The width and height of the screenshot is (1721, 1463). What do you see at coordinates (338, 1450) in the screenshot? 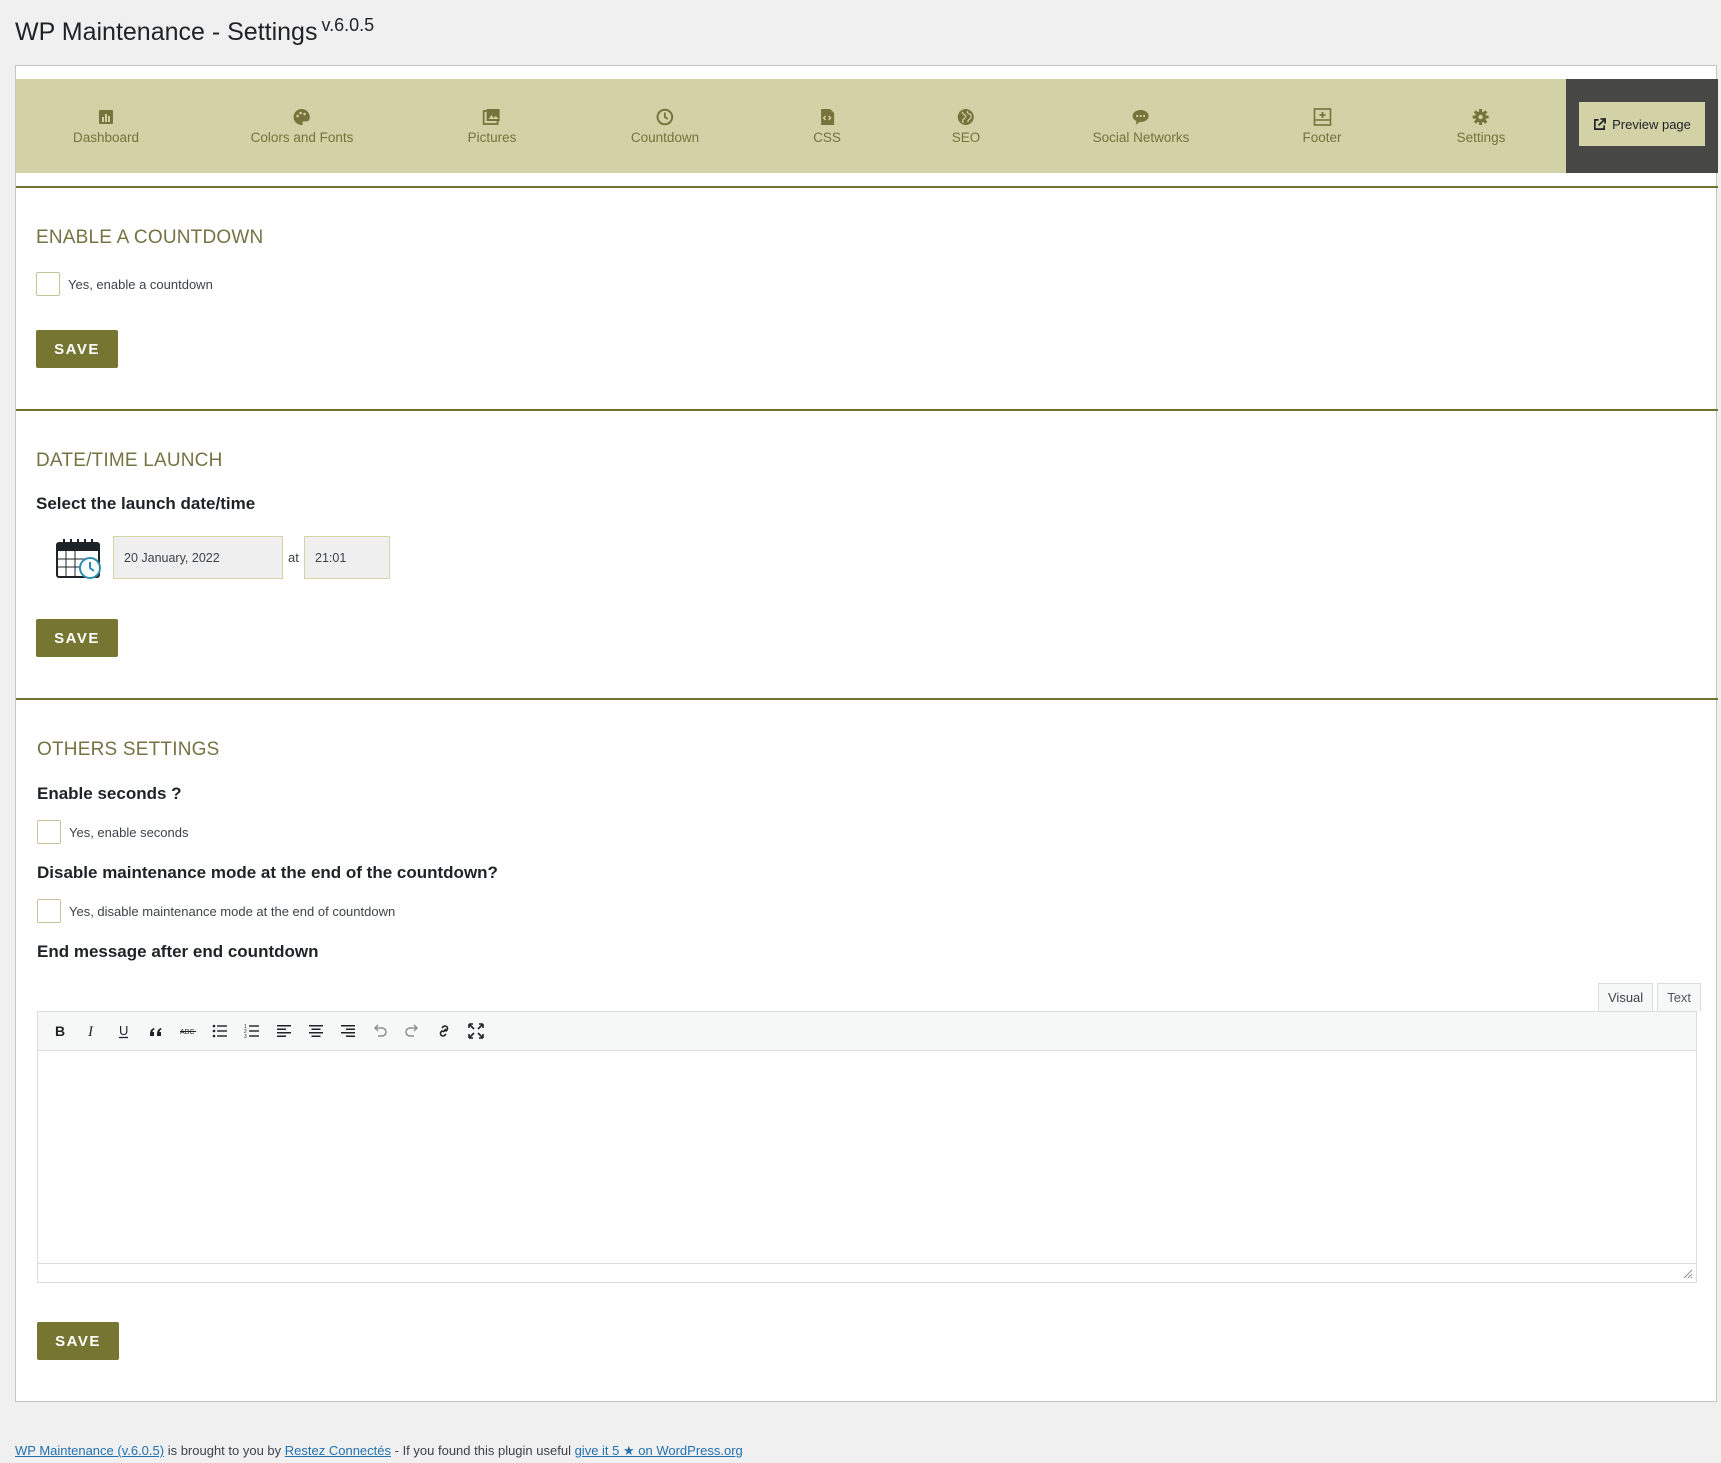
I see `author-link: Restez Connectés` at bounding box center [338, 1450].